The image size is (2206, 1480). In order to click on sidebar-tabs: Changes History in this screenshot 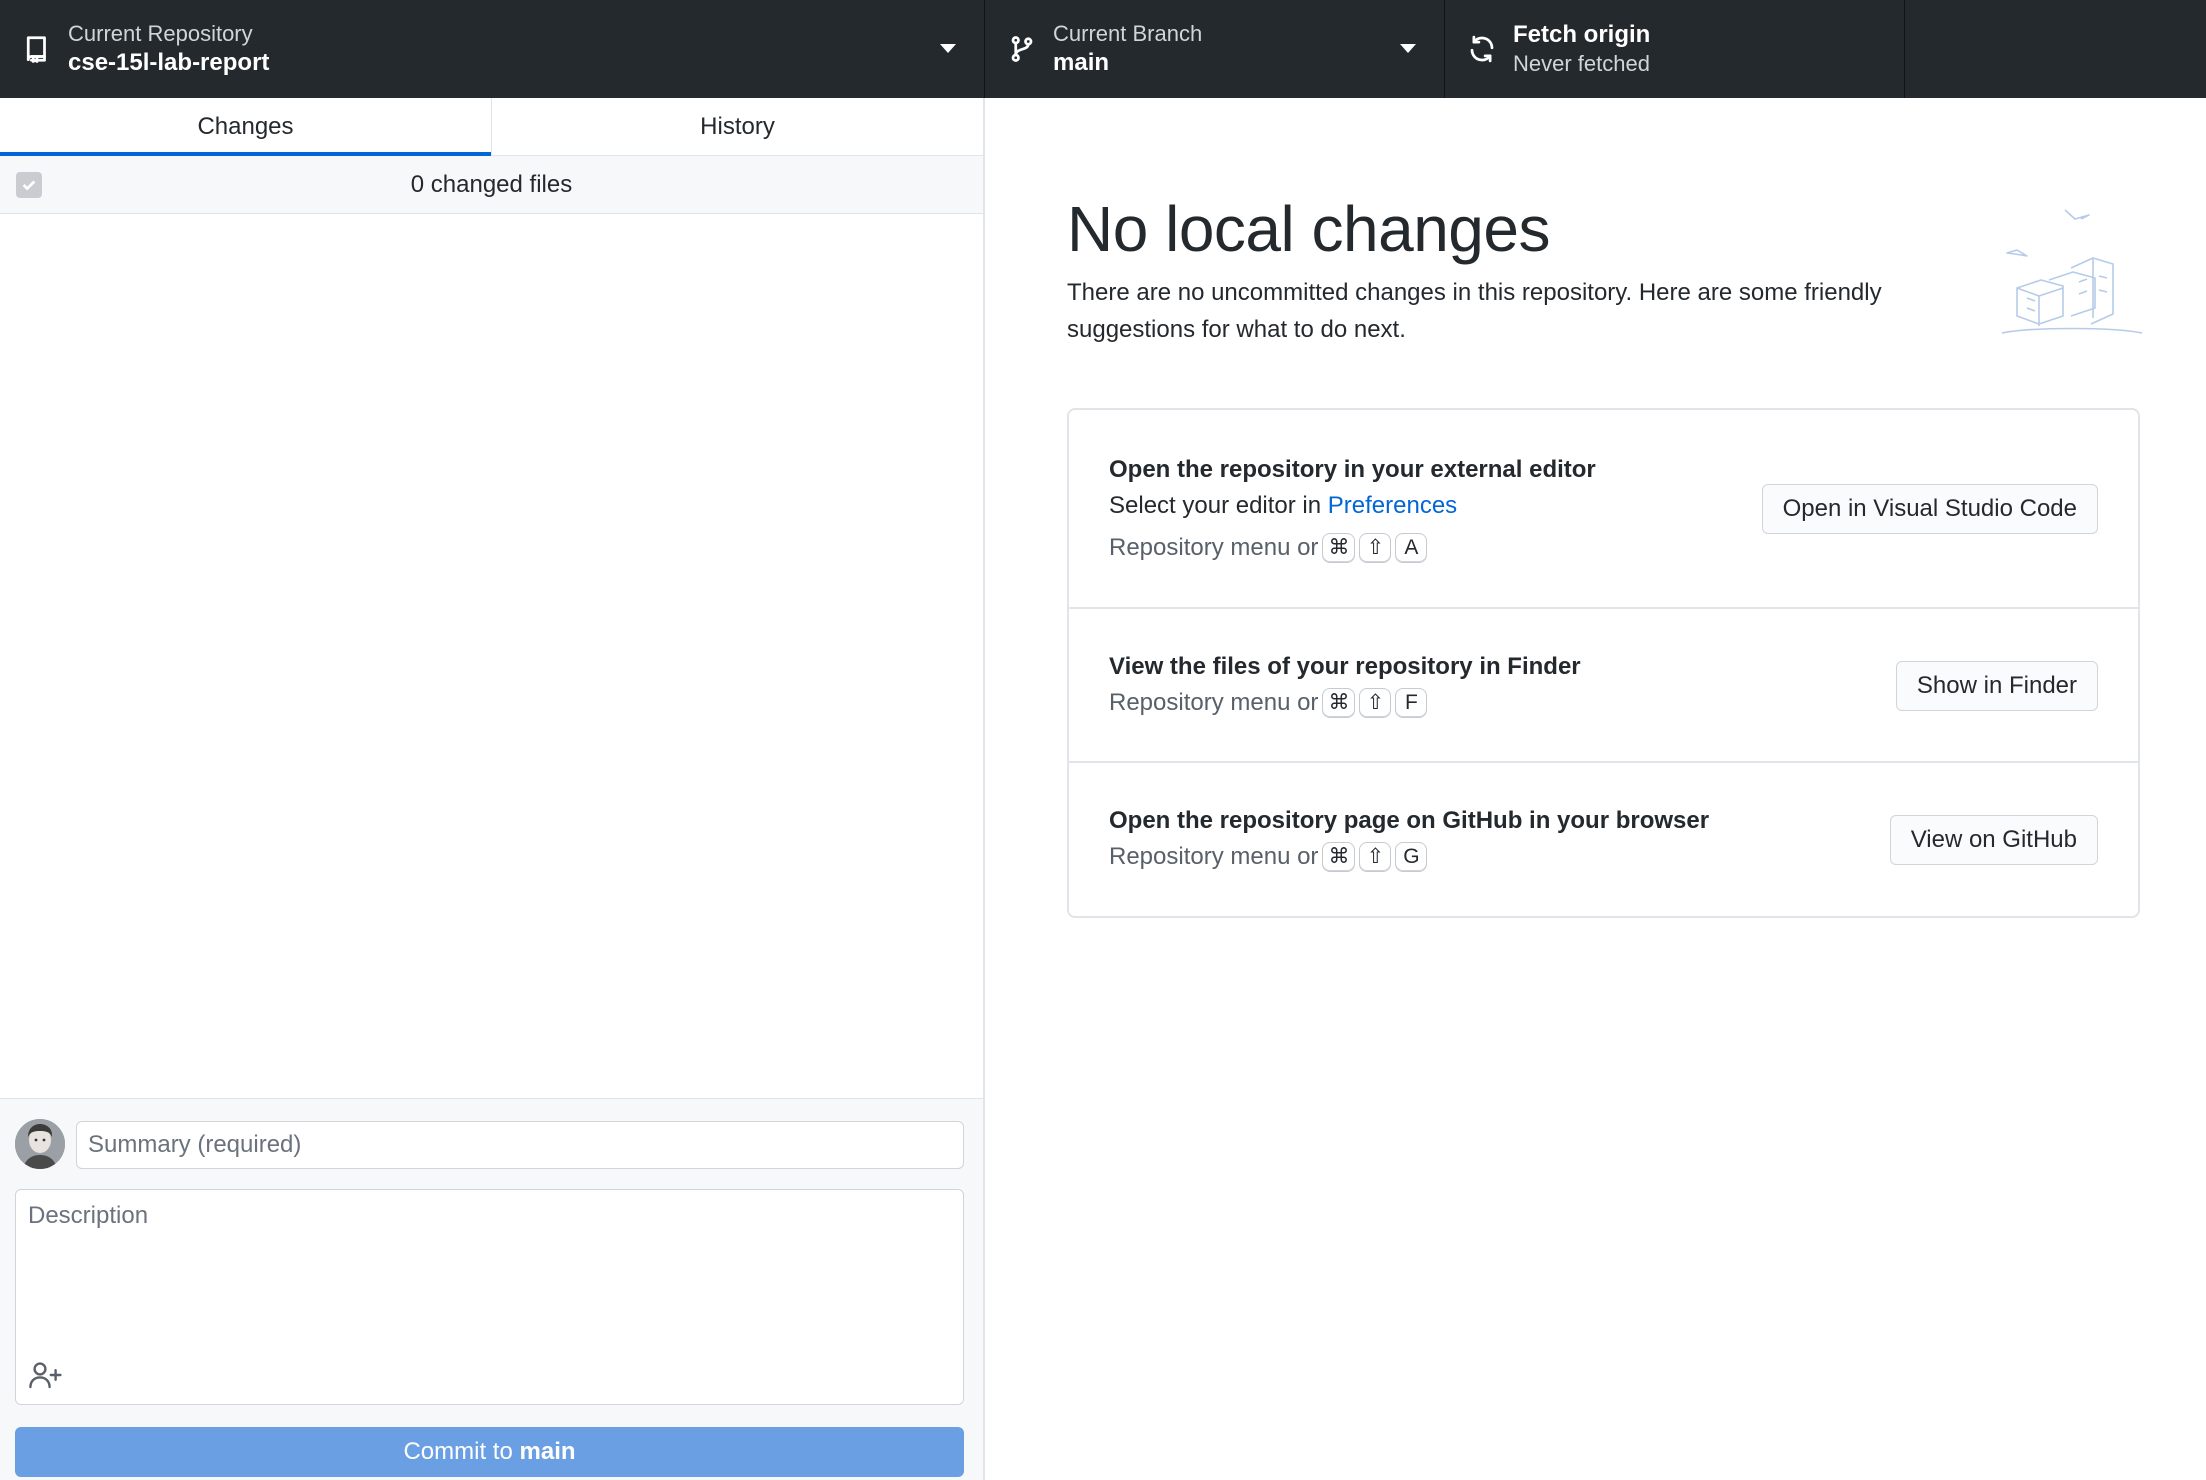, I will do `click(491, 127)`.